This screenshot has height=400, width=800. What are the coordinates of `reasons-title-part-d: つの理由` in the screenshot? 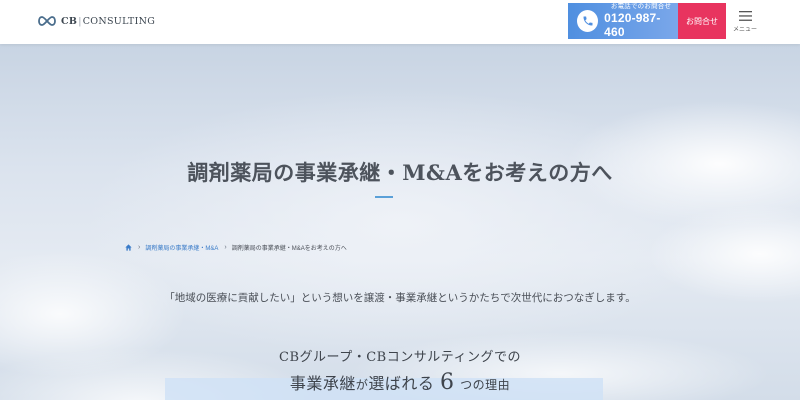 It's located at (485, 385).